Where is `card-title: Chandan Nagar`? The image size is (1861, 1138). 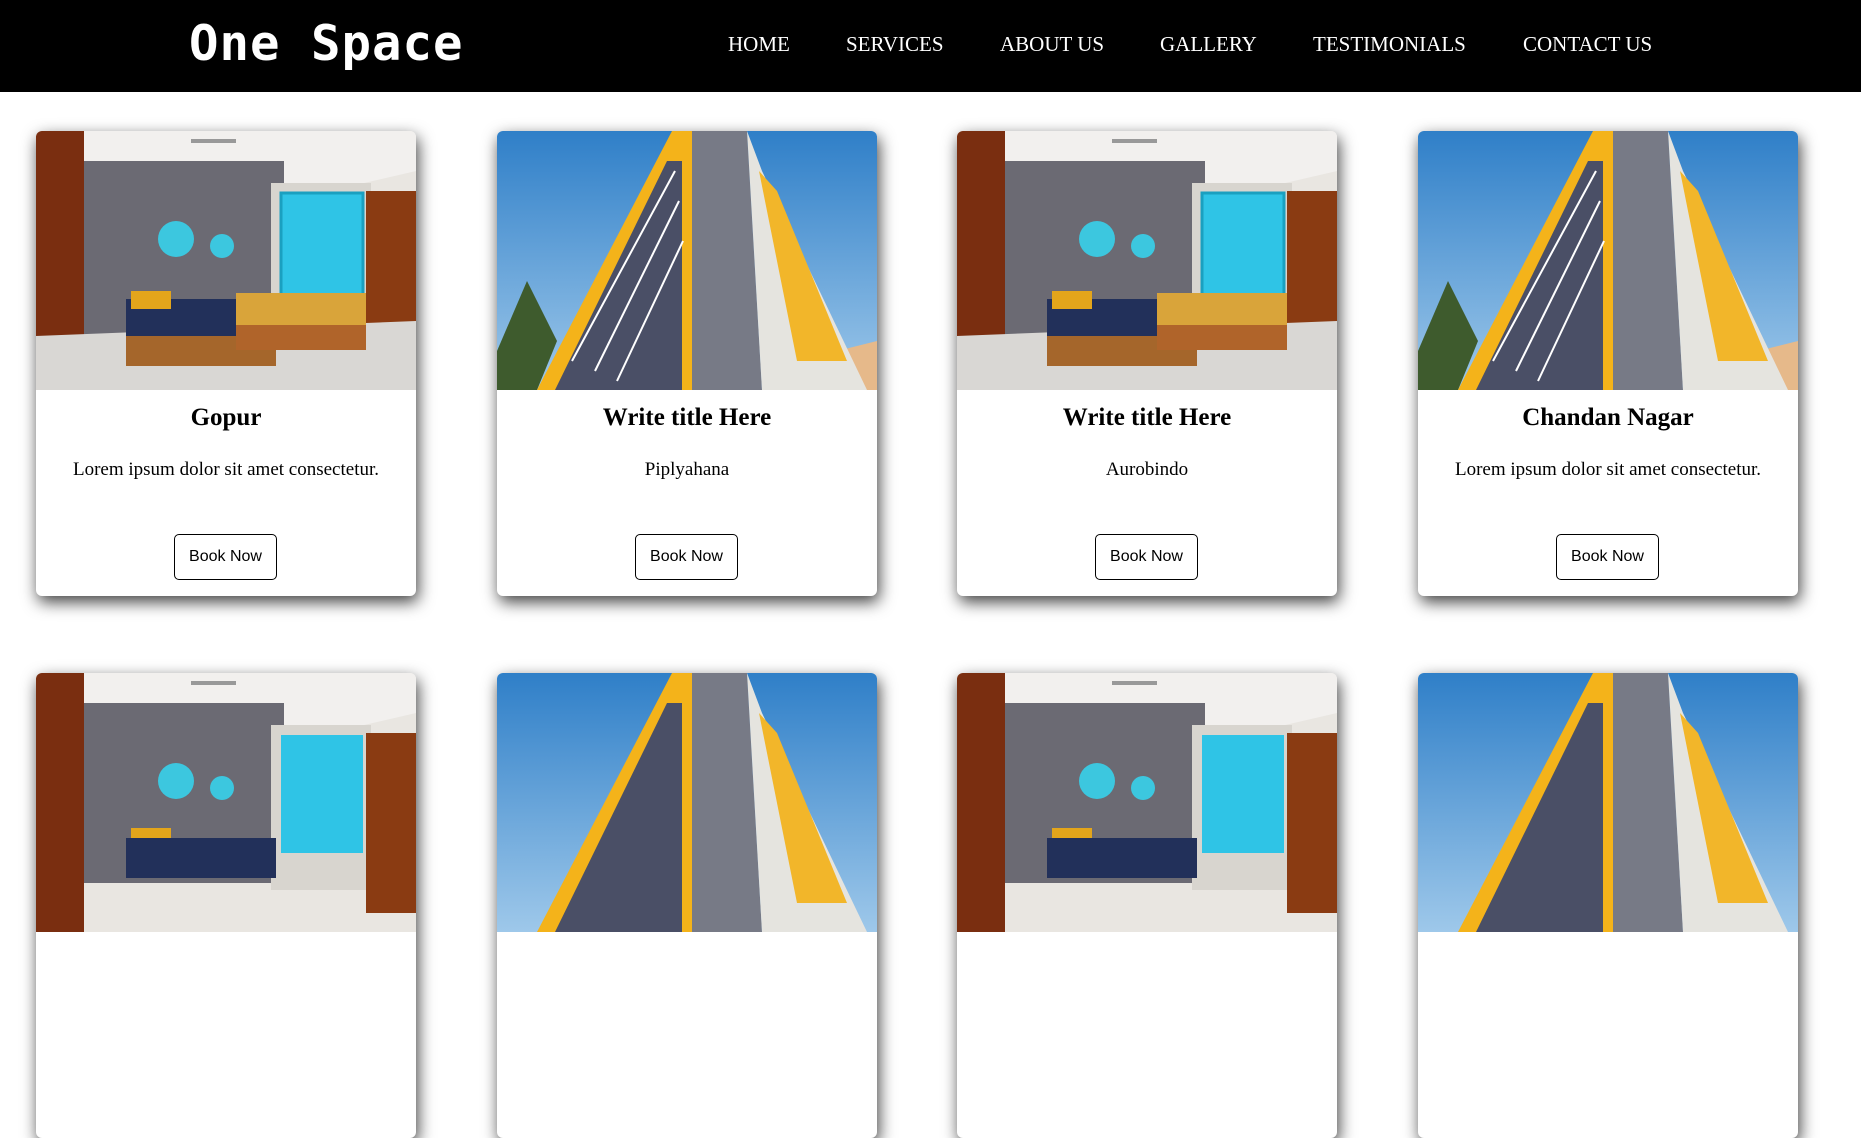 card-title: Chandan Nagar is located at coordinates (1608, 417).